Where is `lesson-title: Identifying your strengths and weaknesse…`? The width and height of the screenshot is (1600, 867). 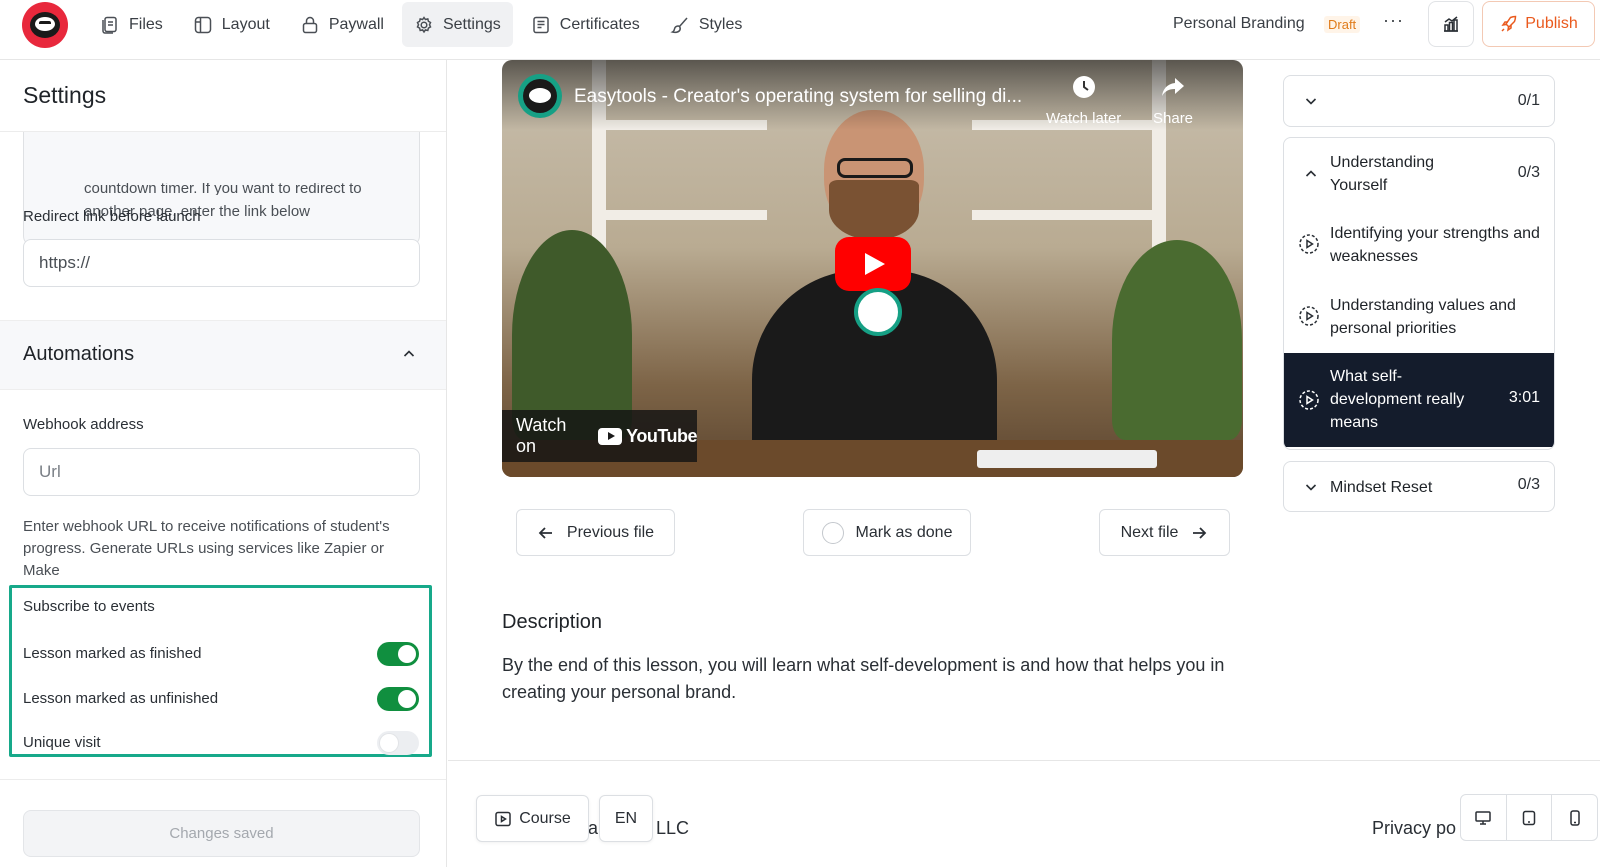
lesson-title: Identifying your strengths and weaknesse… is located at coordinates (1435, 245).